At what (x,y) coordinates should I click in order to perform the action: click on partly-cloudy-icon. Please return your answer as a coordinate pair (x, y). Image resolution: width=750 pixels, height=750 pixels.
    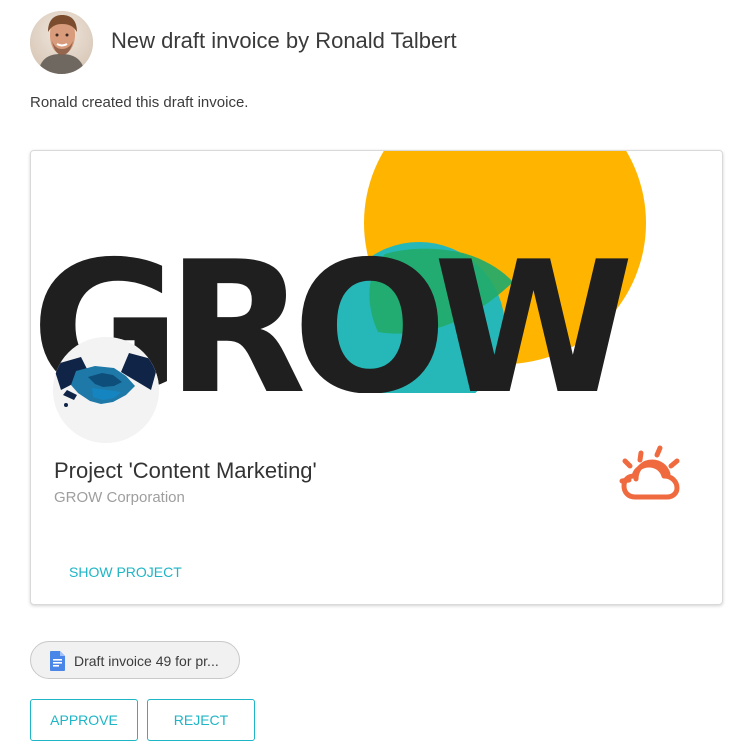
    Looking at the image, I should click on (652, 475).